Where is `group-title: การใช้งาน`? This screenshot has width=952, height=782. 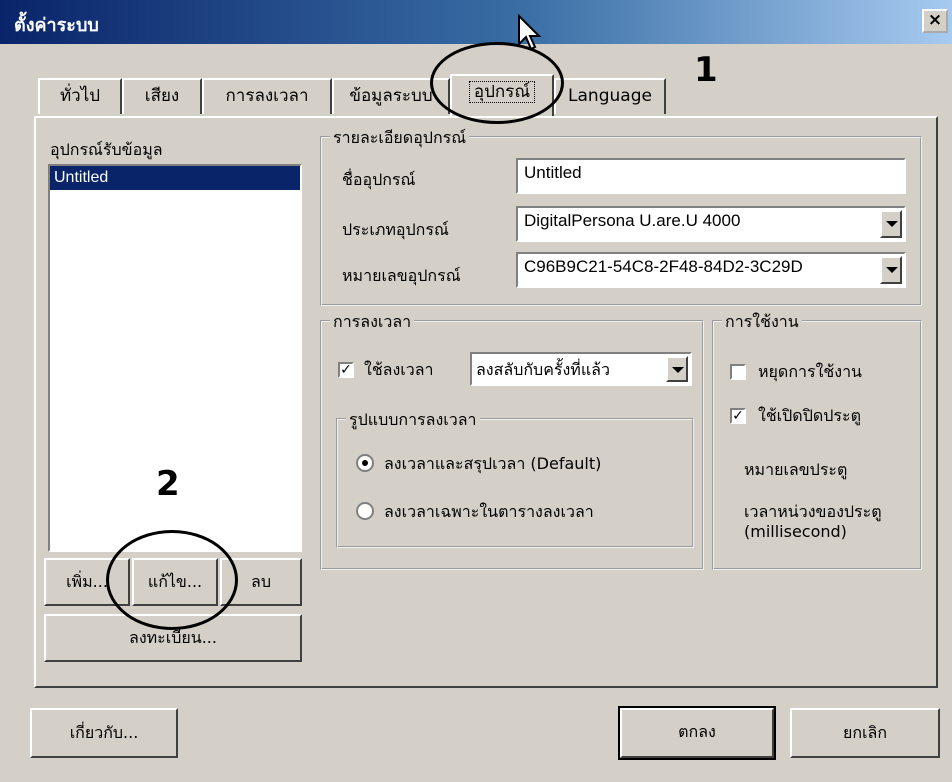 group-title: การใช้งาน is located at coordinates (762, 322).